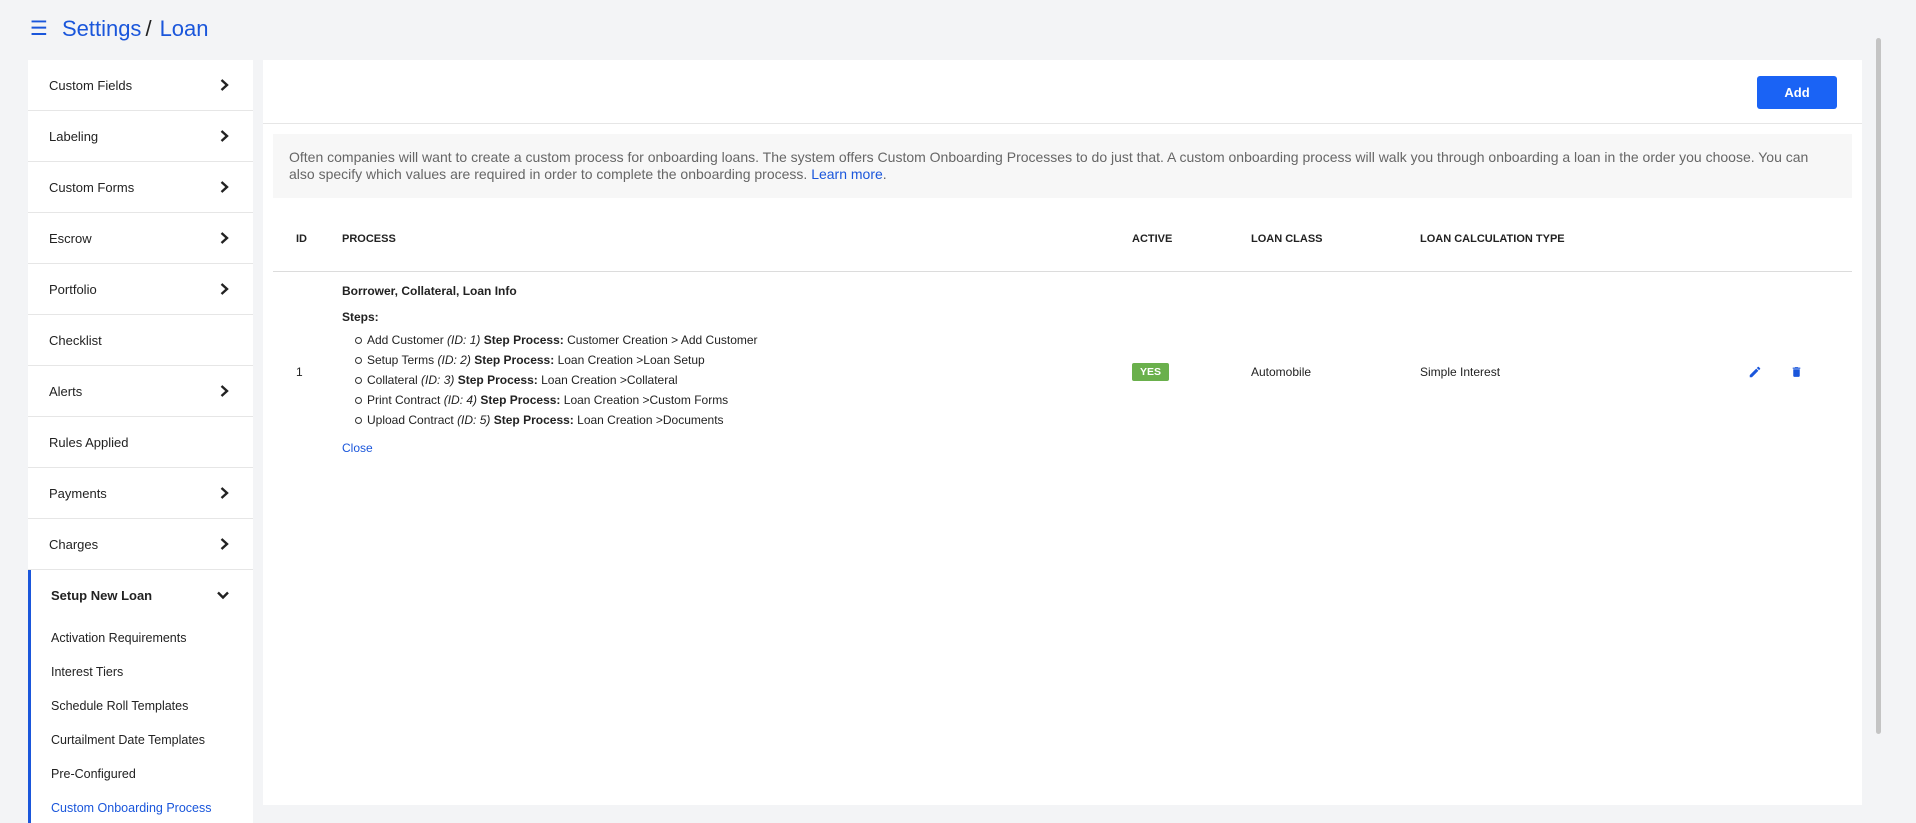 This screenshot has width=1916, height=823. I want to click on sidebar-item-label: Alerts, so click(66, 391).